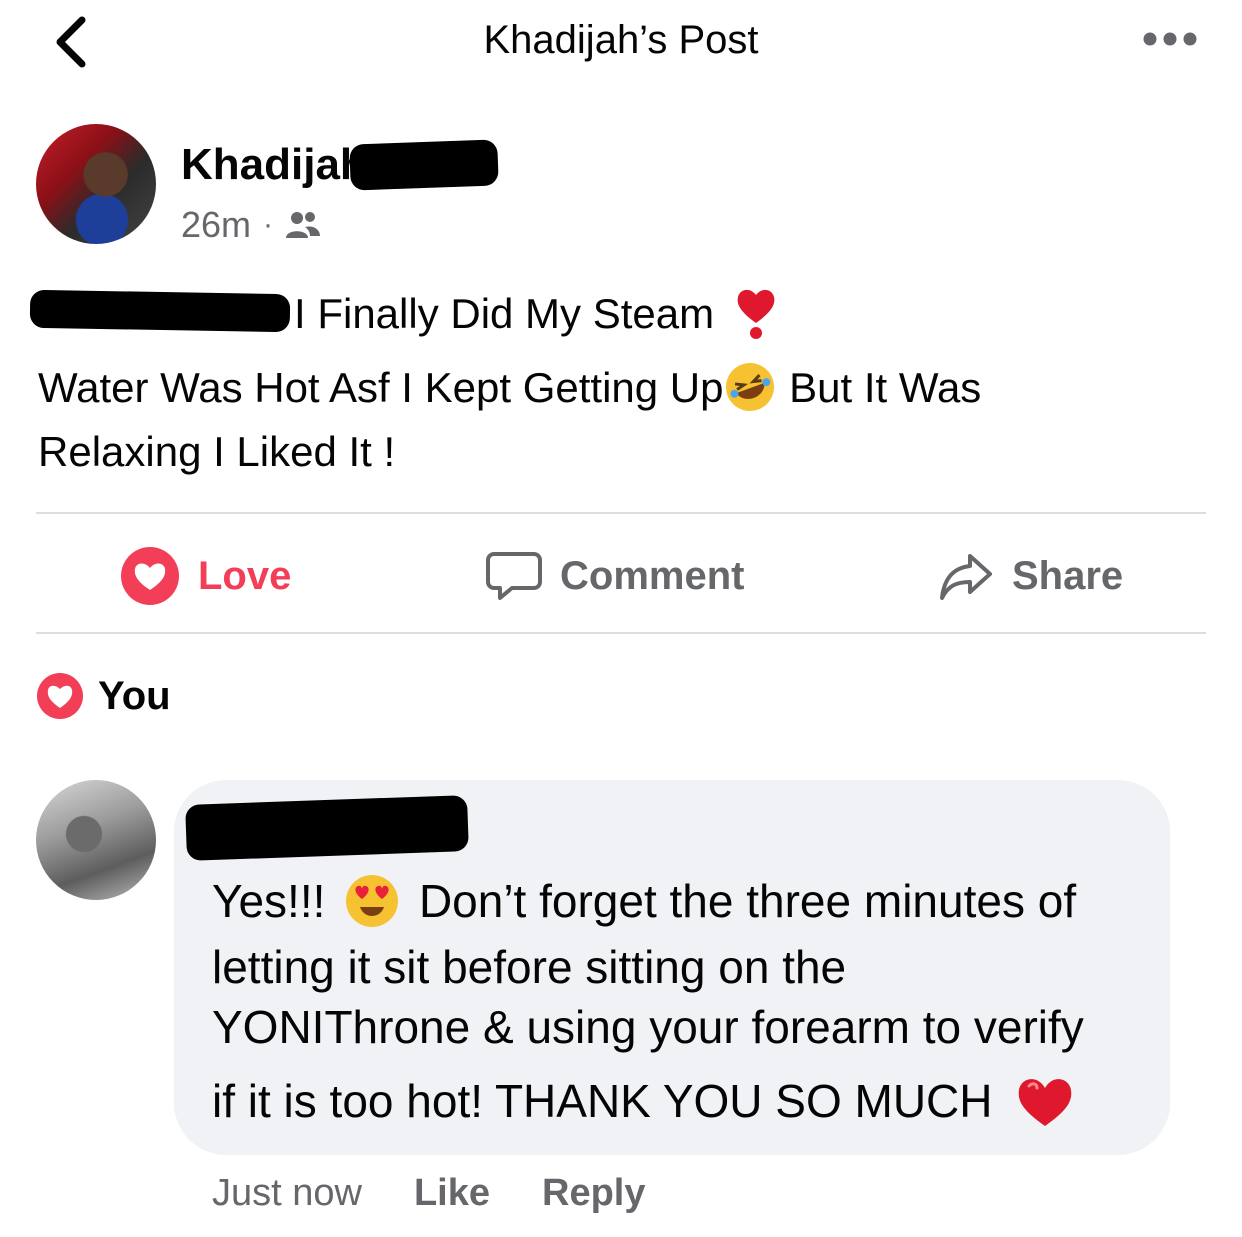  What do you see at coordinates (245, 575) in the screenshot?
I see `love-label: Love` at bounding box center [245, 575].